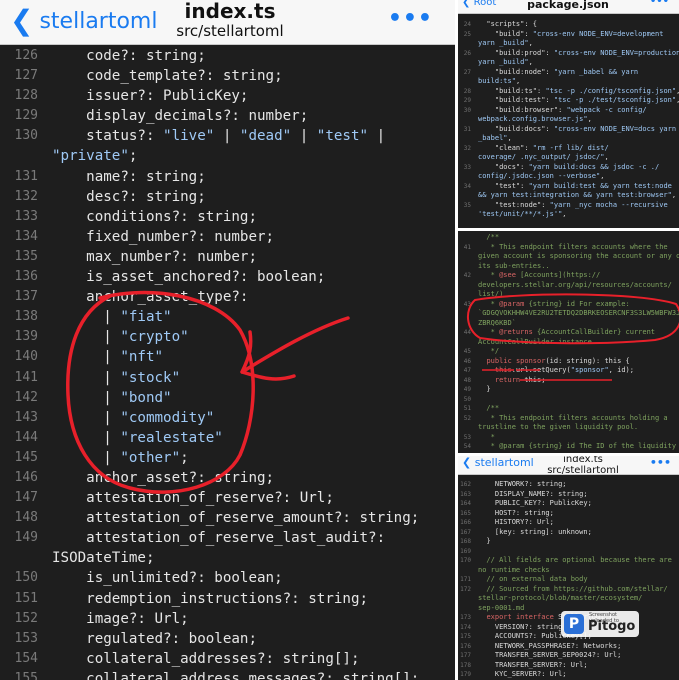  I want to click on line-number: 135, so click(26, 256).